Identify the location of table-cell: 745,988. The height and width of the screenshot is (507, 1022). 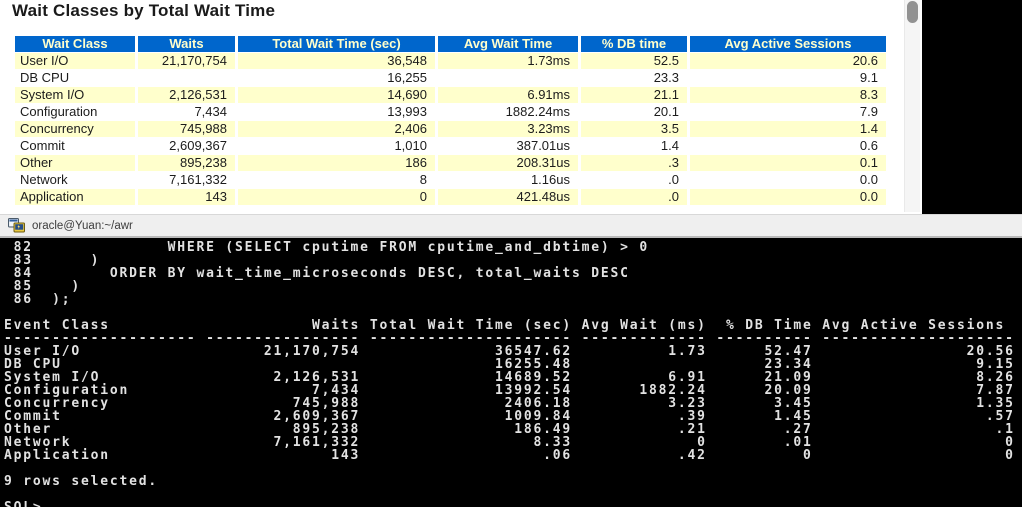
(186, 129).